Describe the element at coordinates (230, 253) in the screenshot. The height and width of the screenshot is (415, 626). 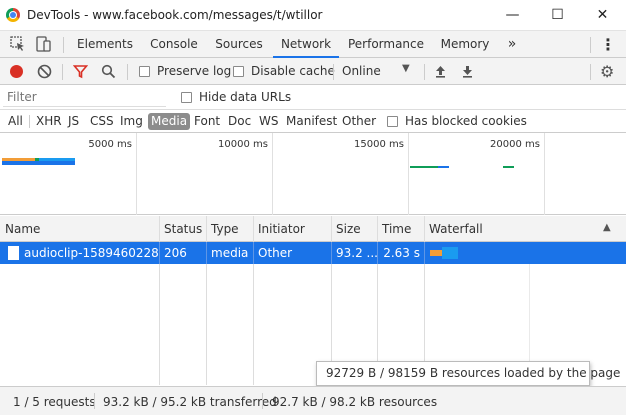
I see `request-type: media` at that location.